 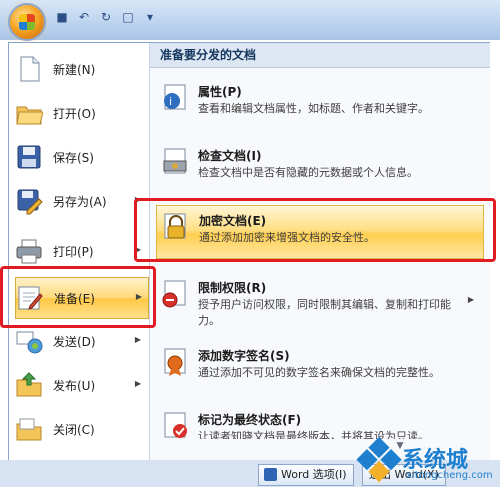 I want to click on menu-item-new: 新建(N), so click(x=81, y=69).